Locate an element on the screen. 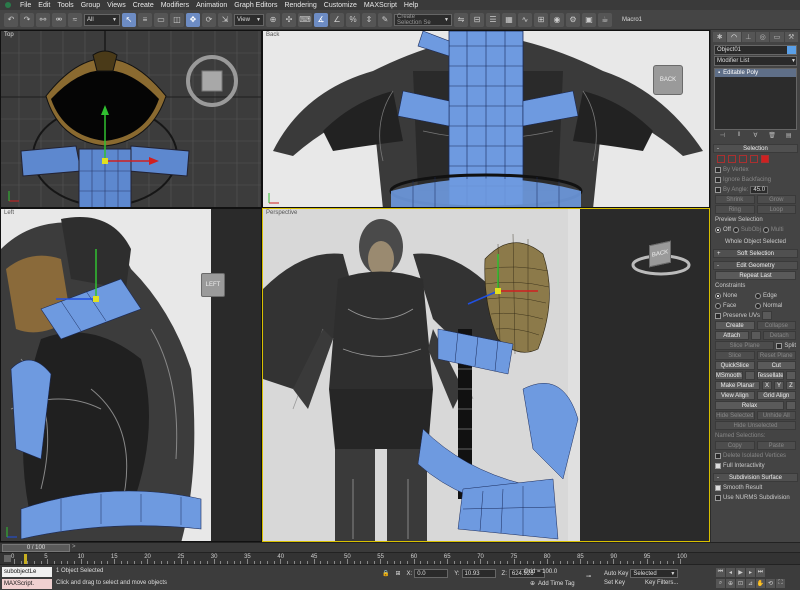 Image resolution: width=800 pixels, height=590 pixels. unhide-all-button: Unhide All is located at coordinates (776, 415).